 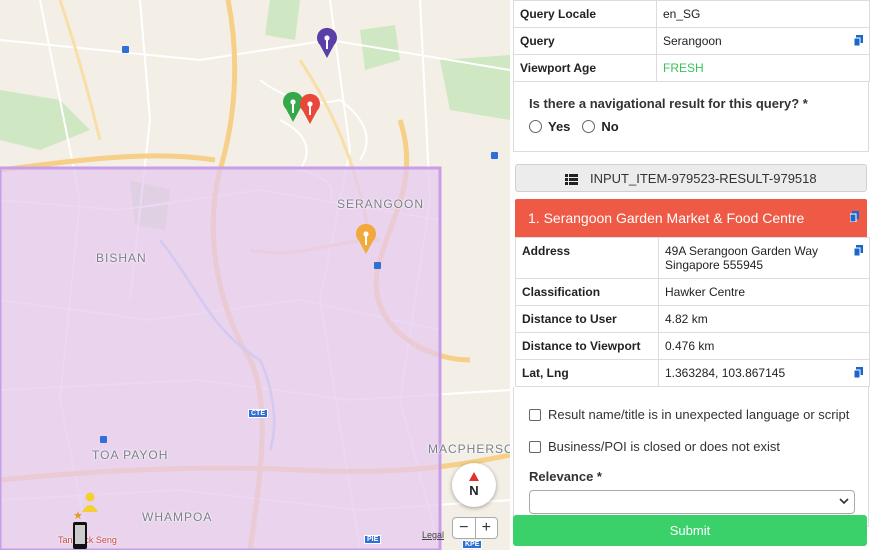 I want to click on query-locale-label: Query Locale, so click(x=585, y=14).